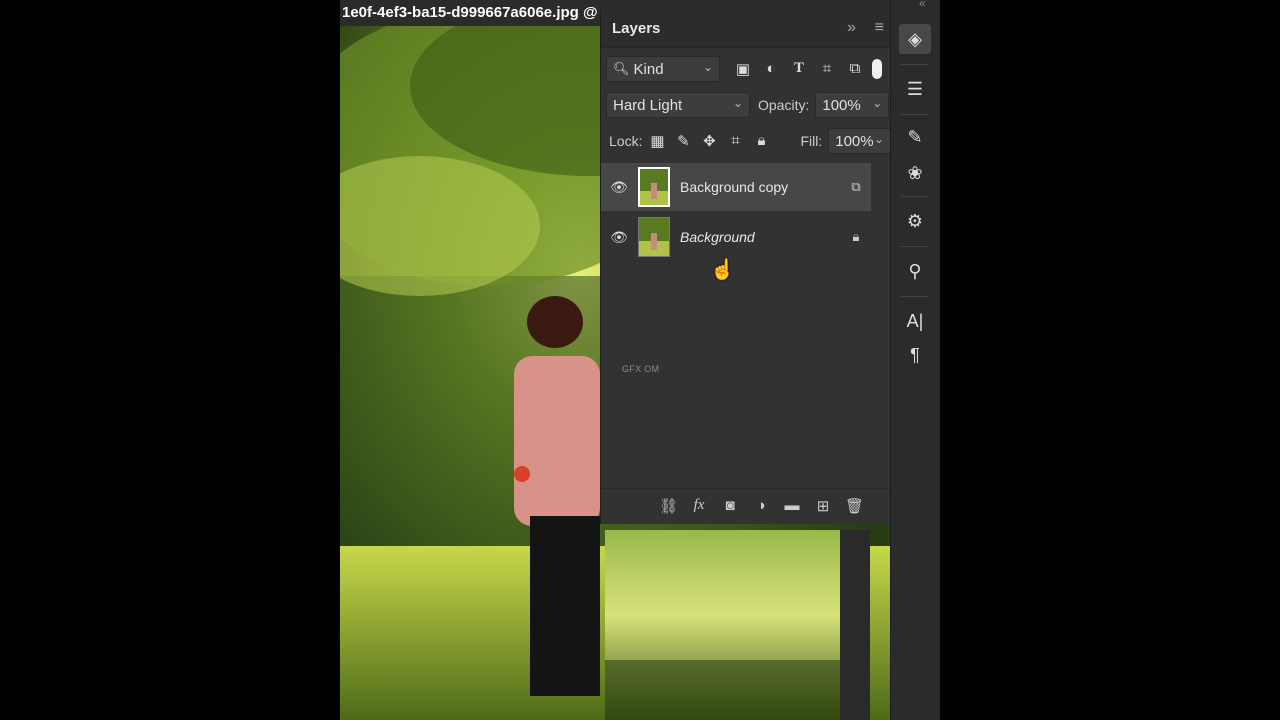 This screenshot has height=720, width=1280. What do you see at coordinates (771, 69) in the screenshot?
I see `adjustment-filter-icon: ◐` at bounding box center [771, 69].